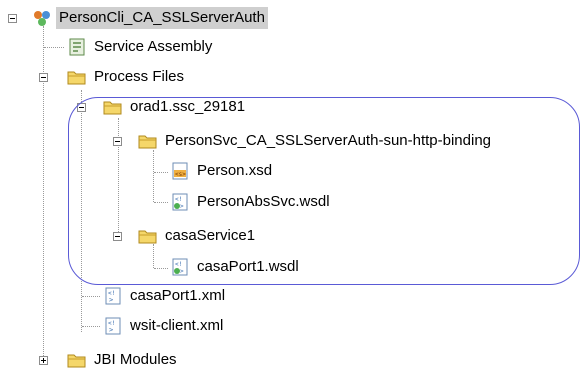  Describe the element at coordinates (162, 18) in the screenshot. I see `tree-node-label: PersonCli_CA_SSLServerAuth` at that location.